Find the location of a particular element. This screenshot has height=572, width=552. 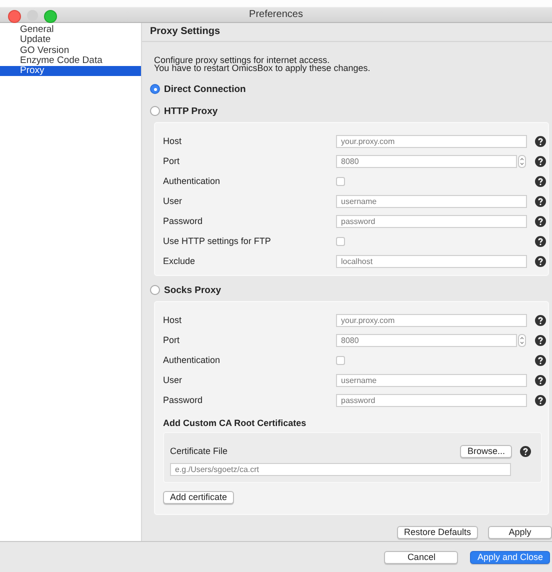

description-text: You have to restart OmicsBox to apply these changes. is located at coordinates (263, 68).